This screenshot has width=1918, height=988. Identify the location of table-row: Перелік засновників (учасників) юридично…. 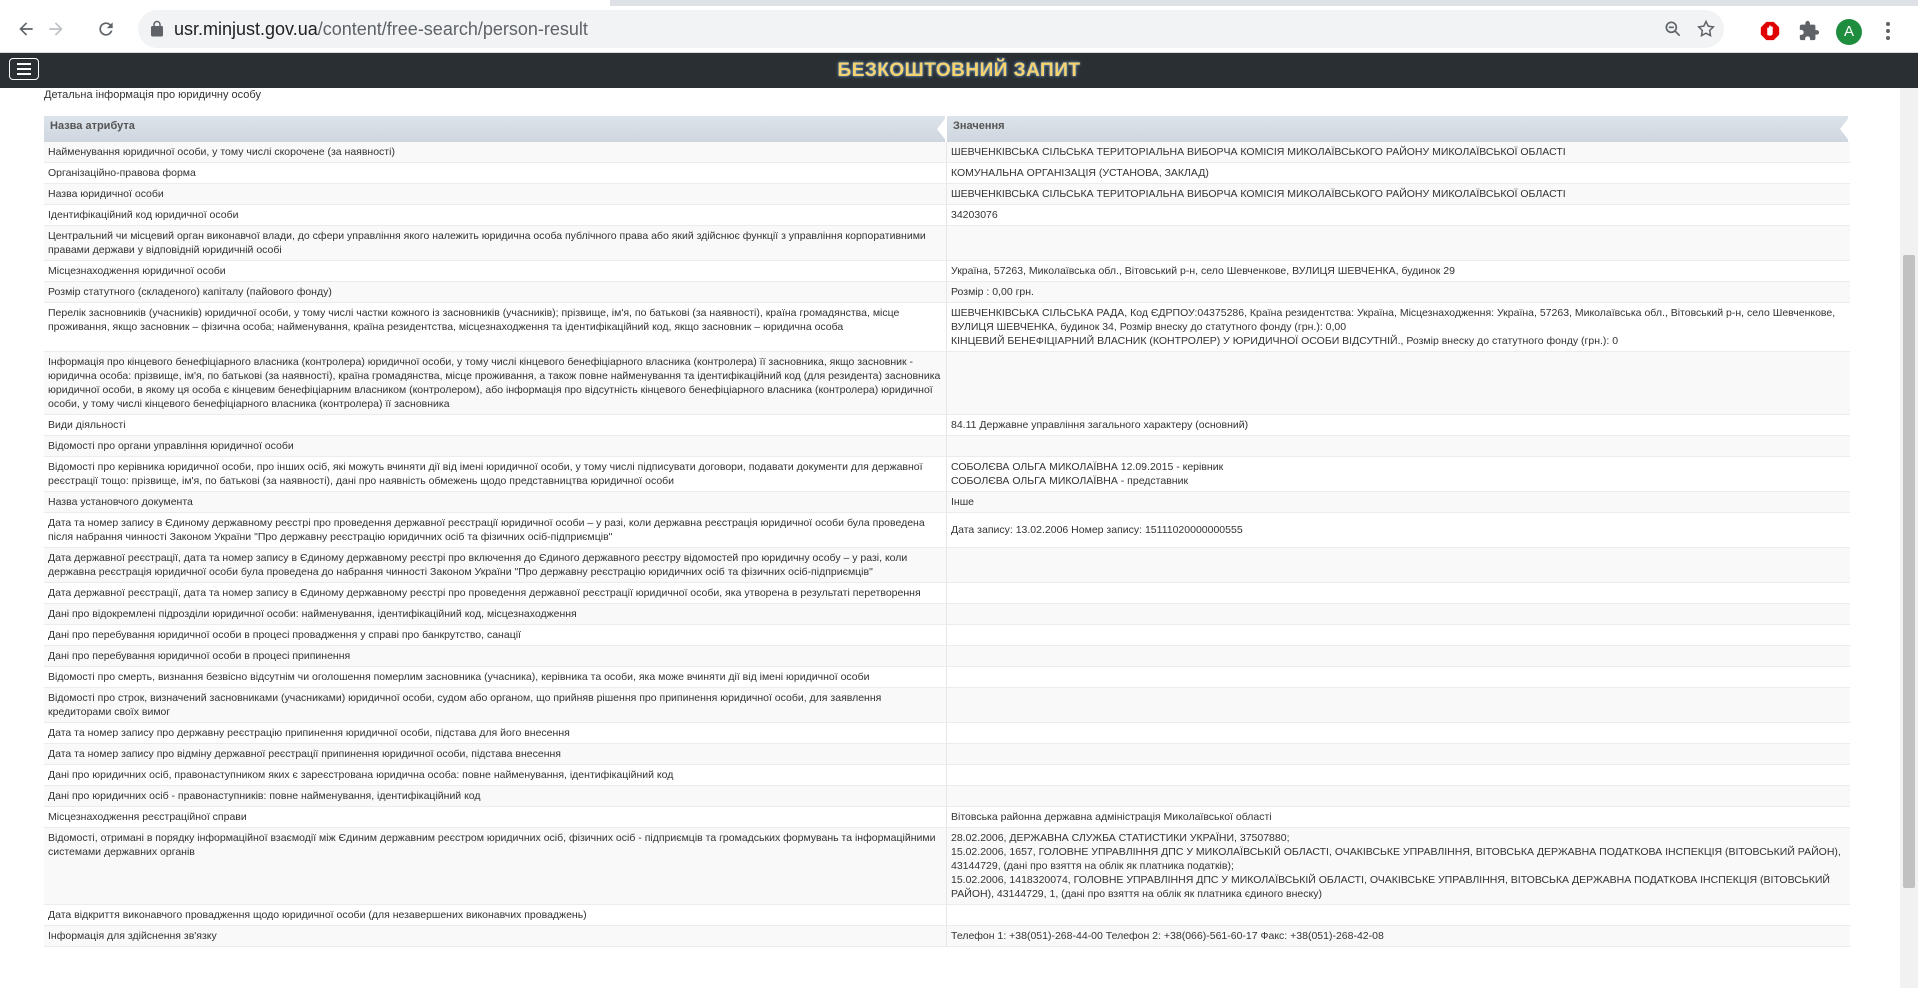
(947, 327).